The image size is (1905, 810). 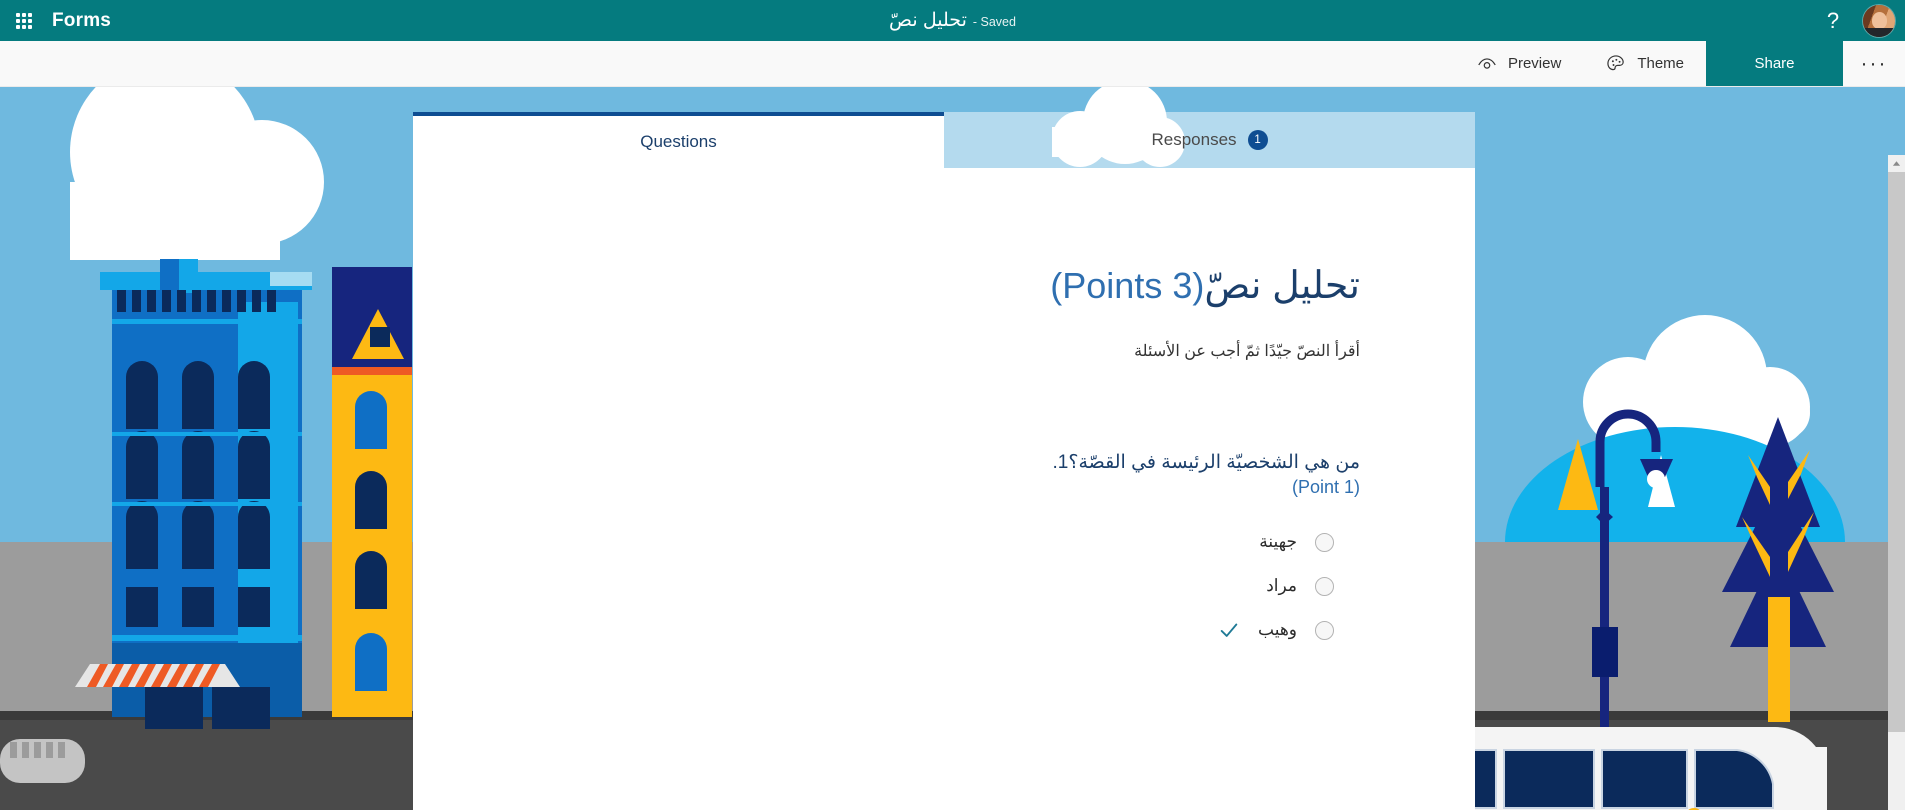 What do you see at coordinates (1060, 462) in the screenshot?
I see `question-1-number: 1.` at bounding box center [1060, 462].